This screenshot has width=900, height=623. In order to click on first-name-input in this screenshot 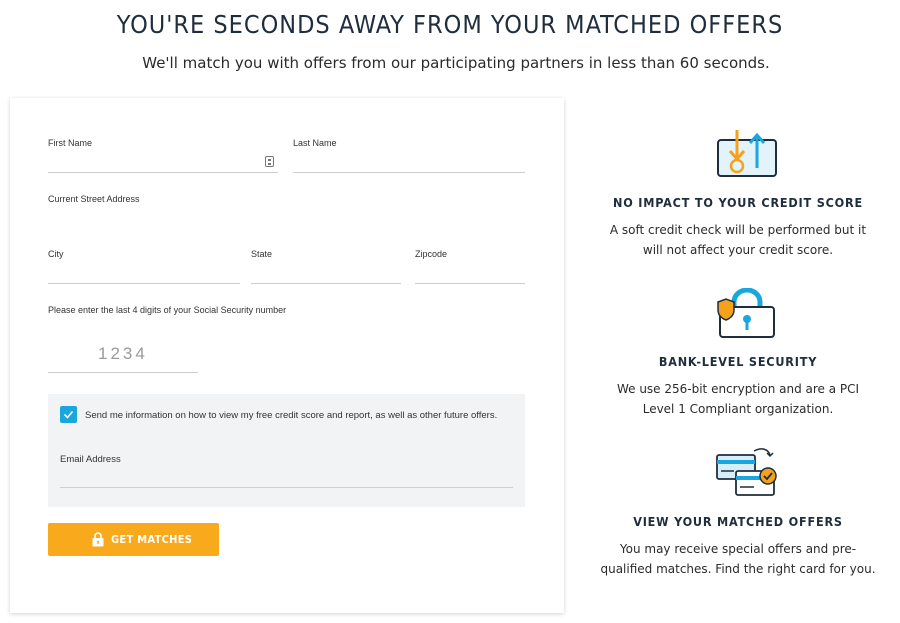, I will do `click(163, 172)`.